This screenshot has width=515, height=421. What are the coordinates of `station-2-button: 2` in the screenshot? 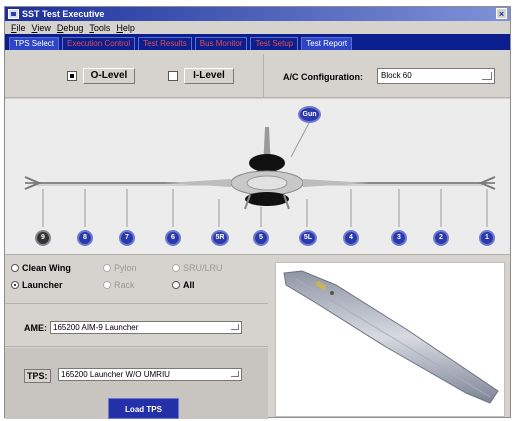 It's located at (441, 238).